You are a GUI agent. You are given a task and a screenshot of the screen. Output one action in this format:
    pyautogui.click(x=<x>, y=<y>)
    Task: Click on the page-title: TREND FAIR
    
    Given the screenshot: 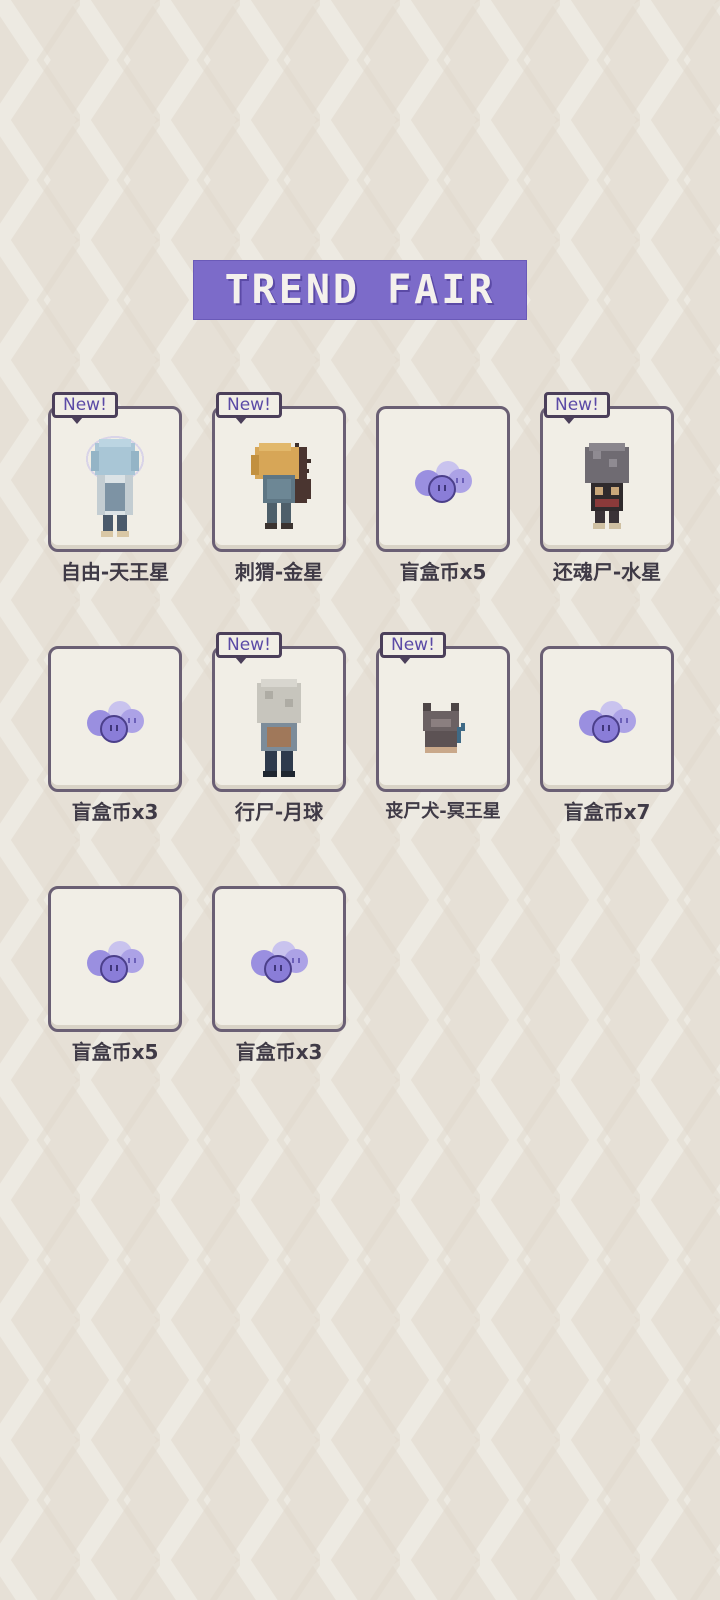 What is the action you would take?
    pyautogui.click(x=360, y=290)
    